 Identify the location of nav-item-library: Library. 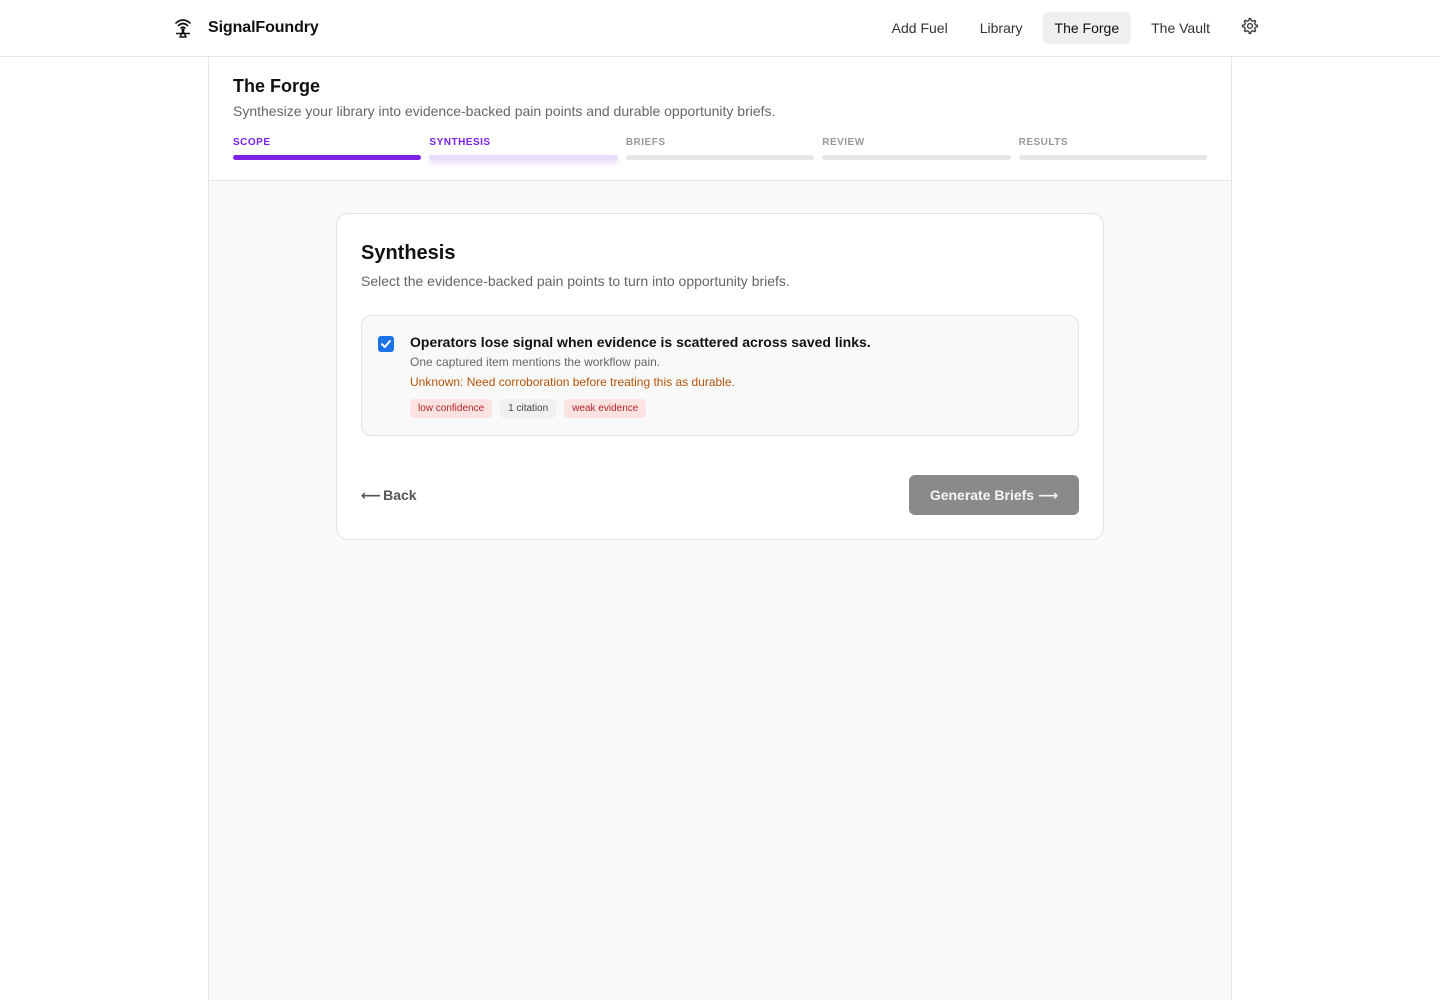
(1001, 28).